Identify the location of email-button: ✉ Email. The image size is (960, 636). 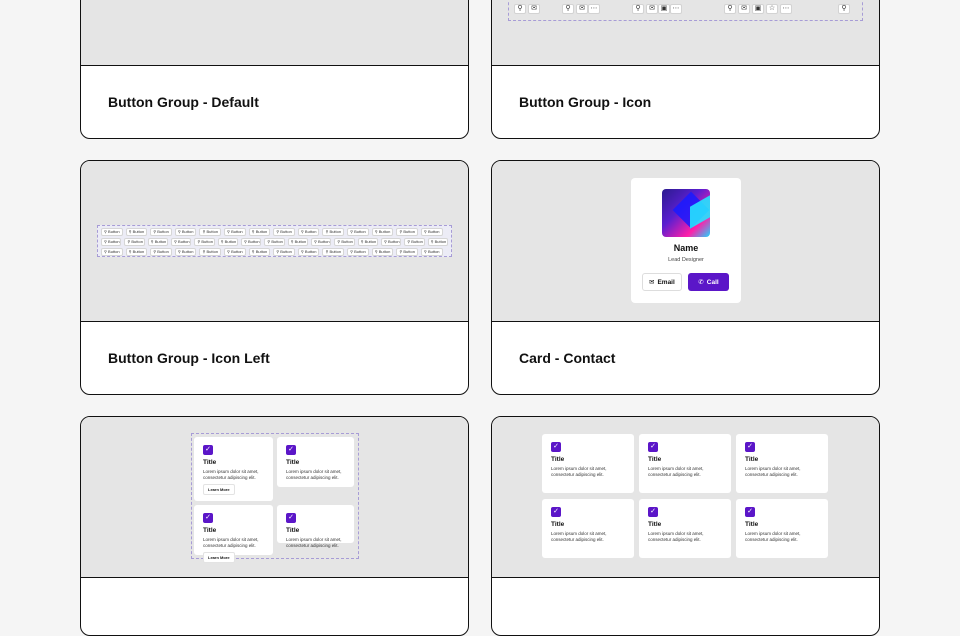
(662, 282).